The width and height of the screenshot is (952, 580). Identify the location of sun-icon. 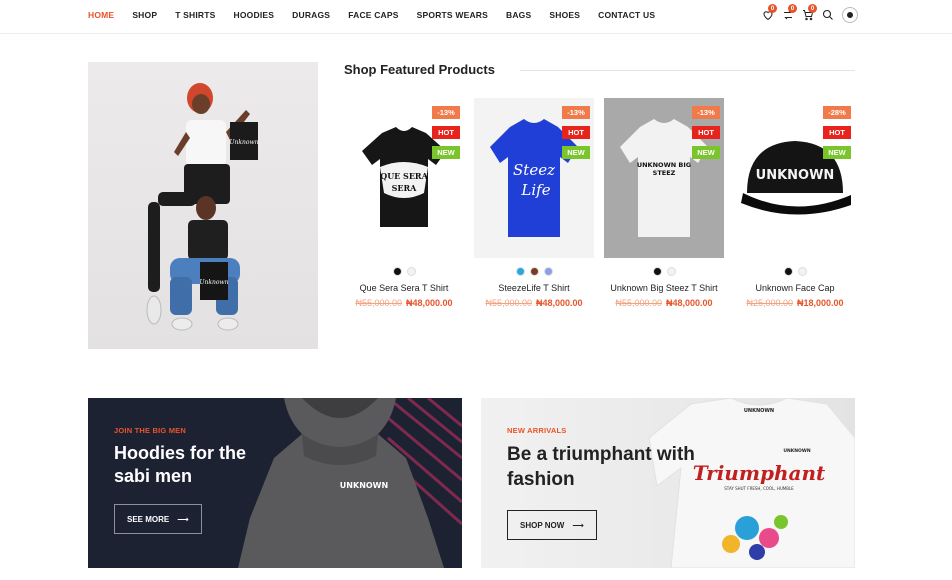
(850, 15).